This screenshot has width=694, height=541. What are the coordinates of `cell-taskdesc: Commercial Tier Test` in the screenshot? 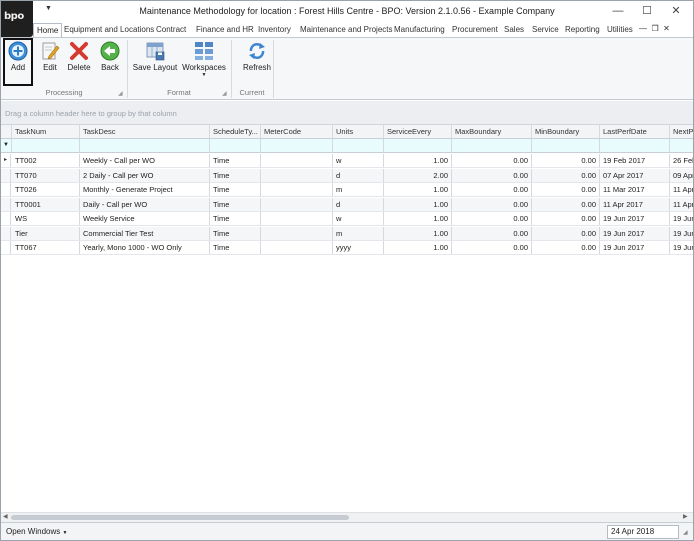 It's located at (145, 233).